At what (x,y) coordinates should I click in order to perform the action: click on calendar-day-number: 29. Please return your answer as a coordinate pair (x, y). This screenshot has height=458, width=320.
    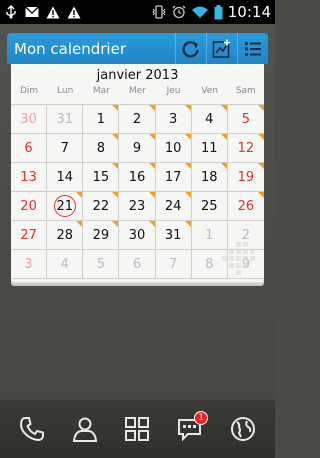
    Looking at the image, I should click on (101, 235).